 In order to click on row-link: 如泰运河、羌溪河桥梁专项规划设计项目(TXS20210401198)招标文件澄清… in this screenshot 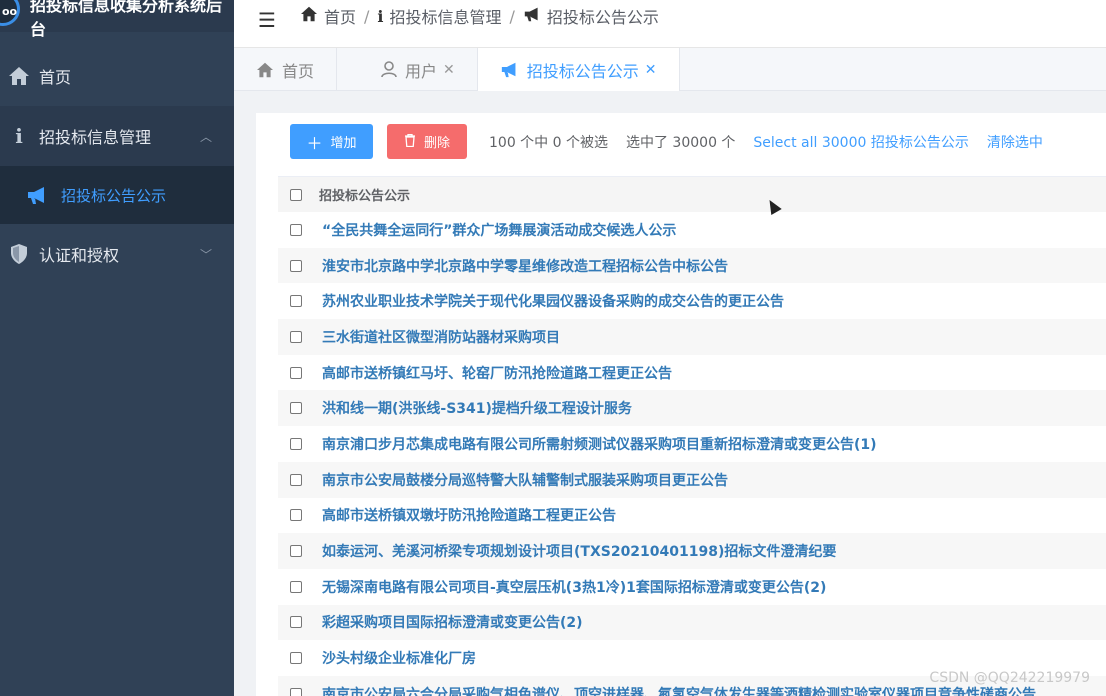, I will do `click(579, 551)`.